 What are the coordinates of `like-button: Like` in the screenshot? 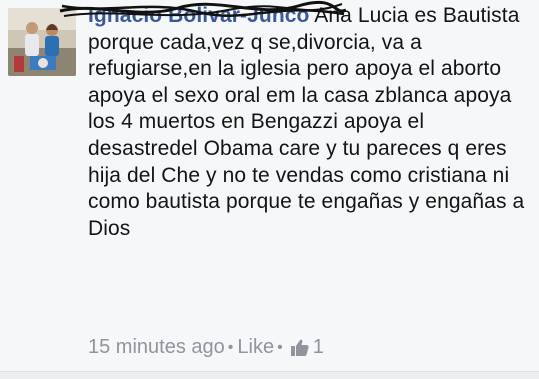 It's located at (255, 347).